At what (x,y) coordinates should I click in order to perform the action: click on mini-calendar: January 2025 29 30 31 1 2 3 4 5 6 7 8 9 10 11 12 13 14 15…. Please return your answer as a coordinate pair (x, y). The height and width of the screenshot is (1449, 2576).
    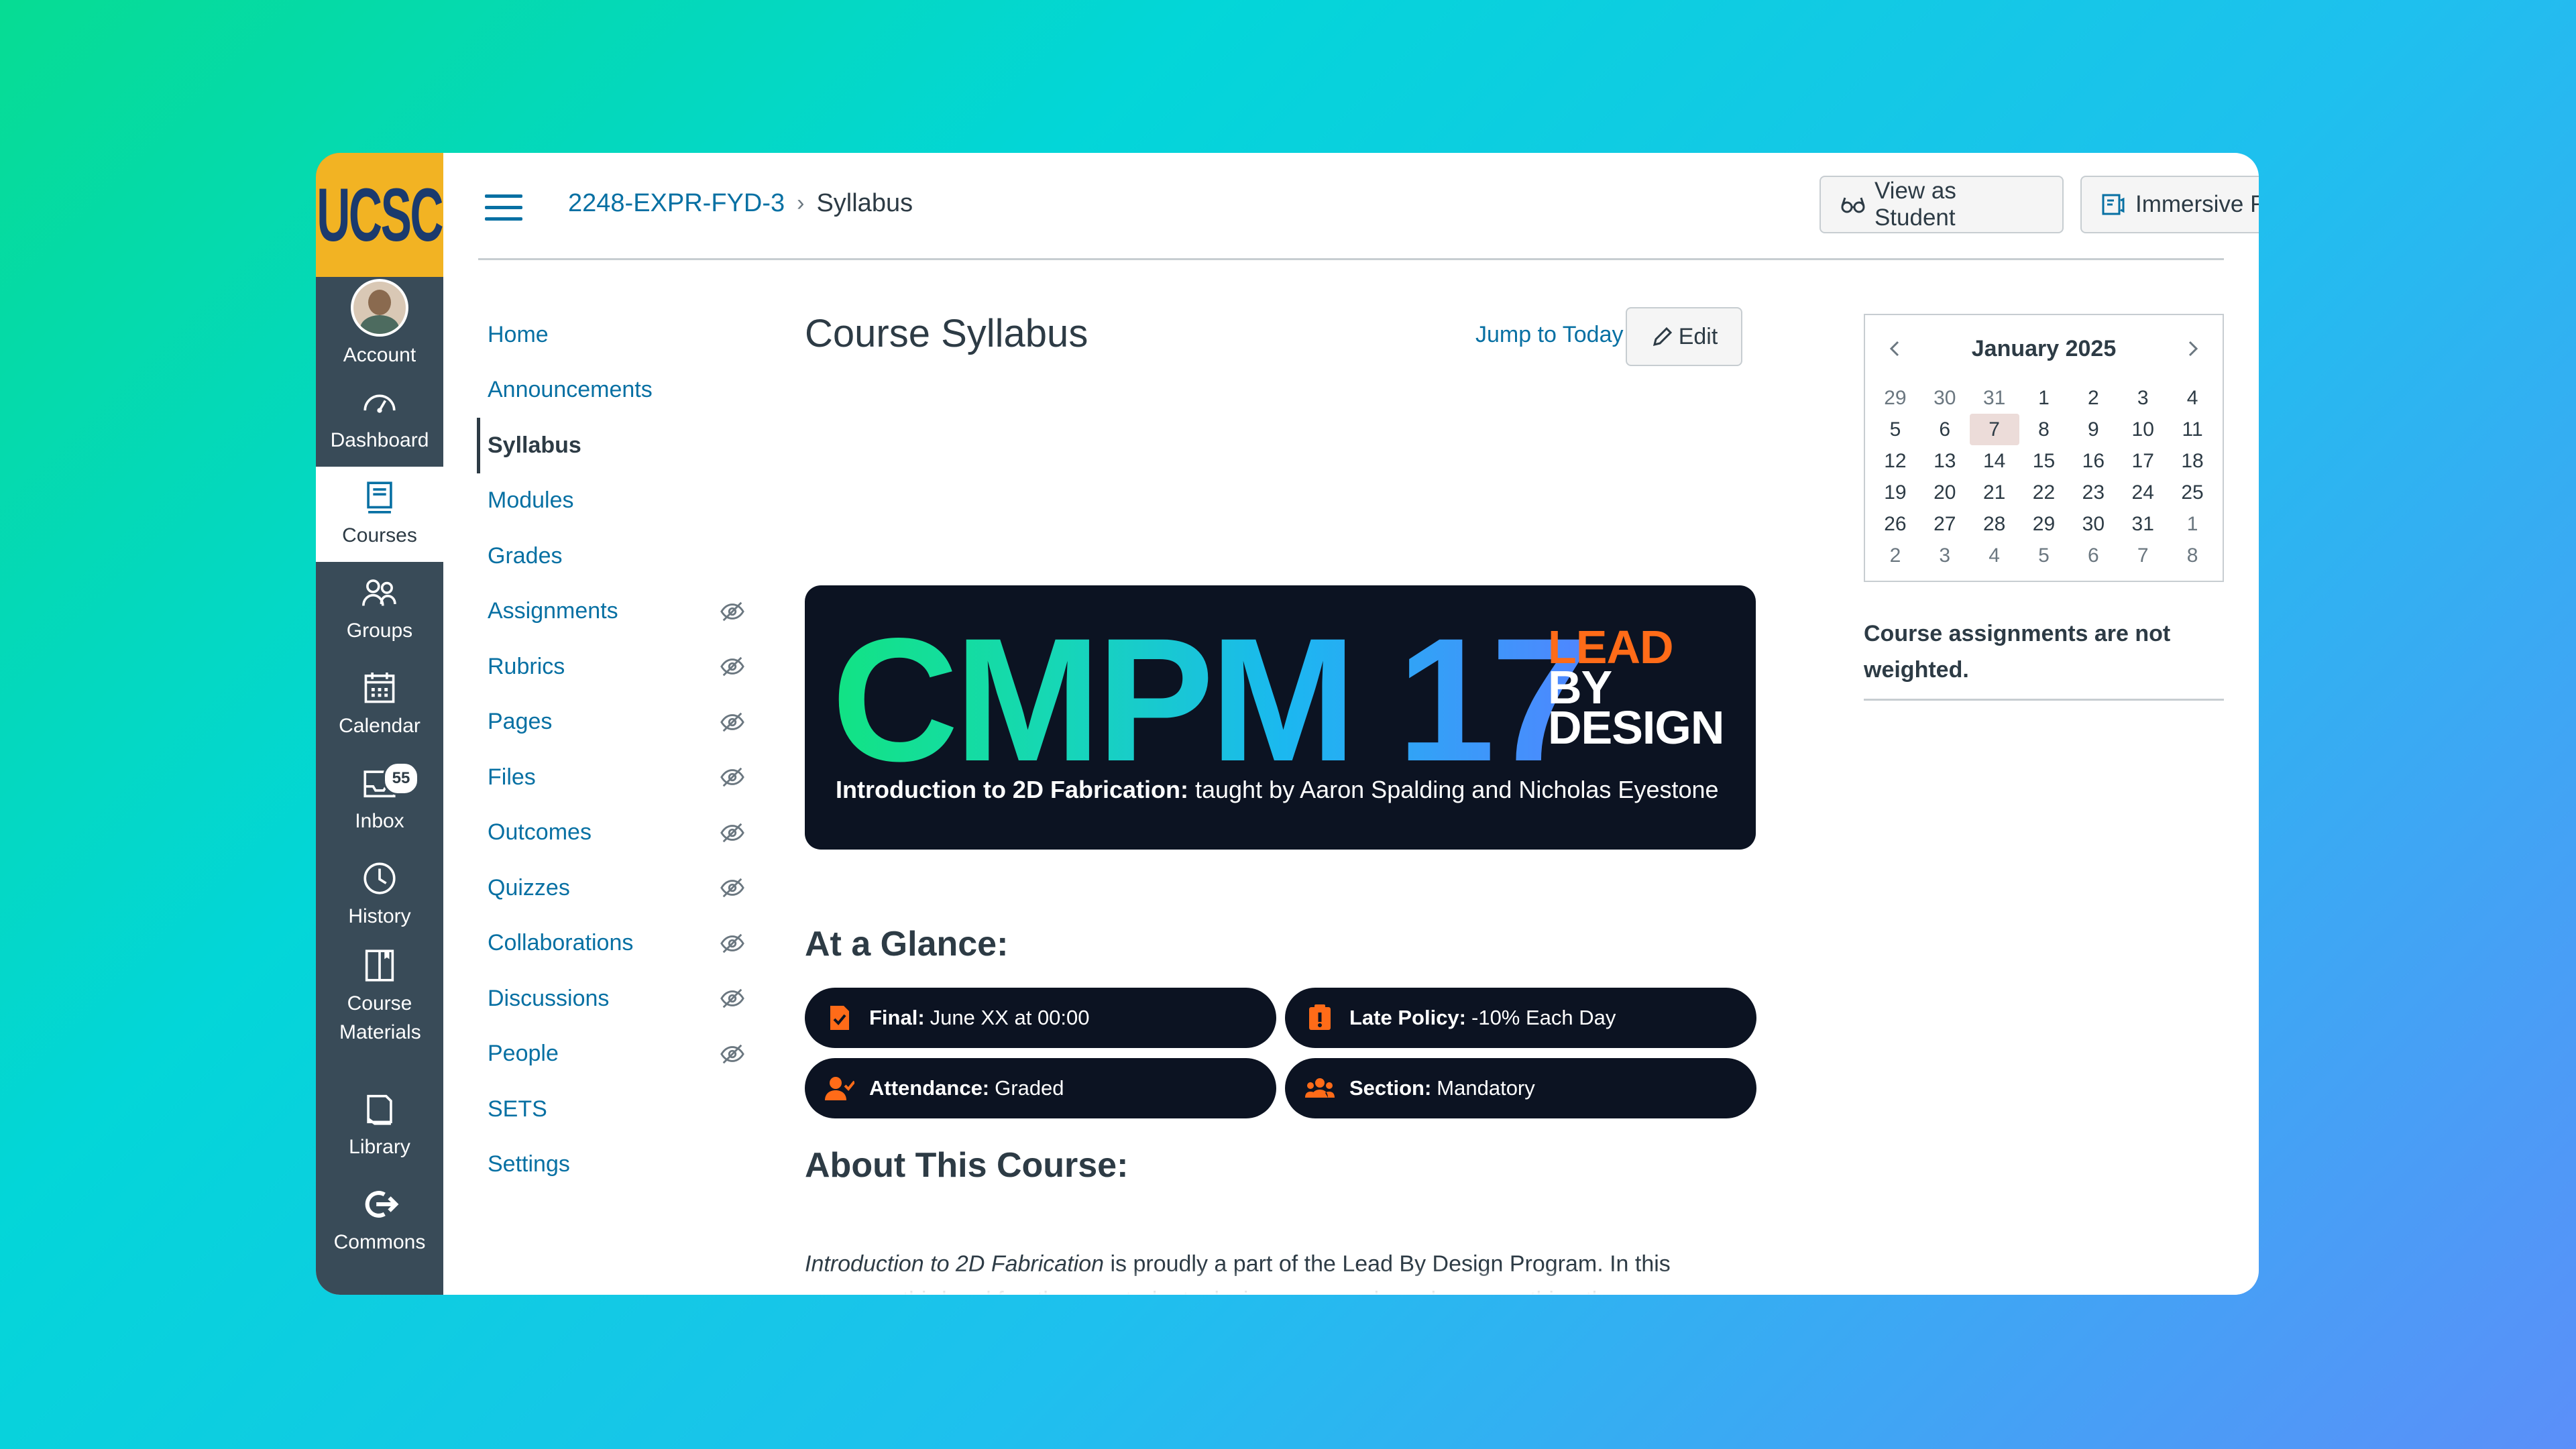
    Looking at the image, I should click on (2044, 448).